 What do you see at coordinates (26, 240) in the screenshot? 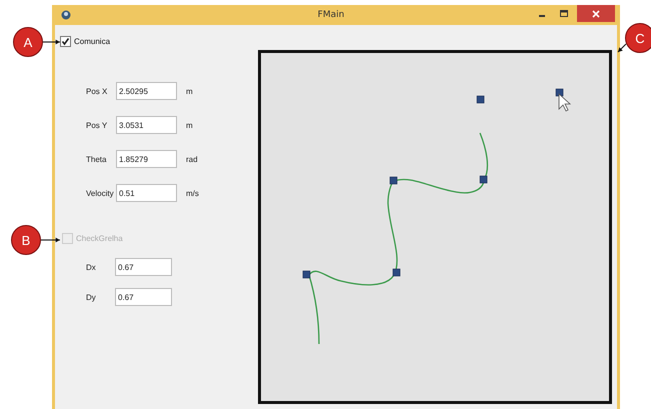
I see `callout-marker: B` at bounding box center [26, 240].